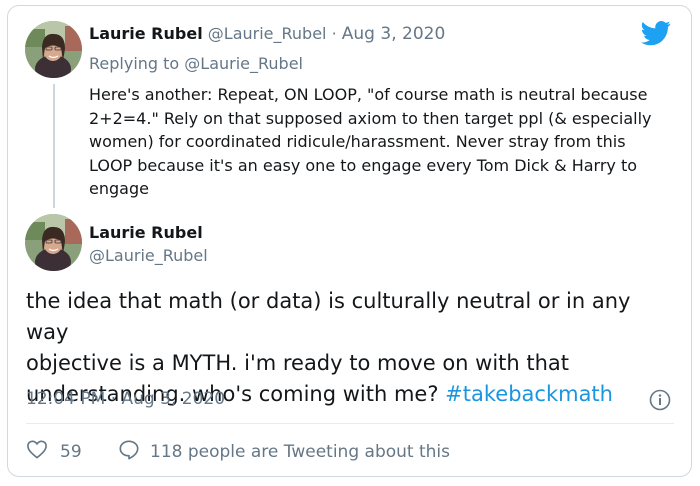 This screenshot has height=486, width=700. What do you see at coordinates (394, 34) in the screenshot?
I see `tweet-date: Aug 3, 2020` at bounding box center [394, 34].